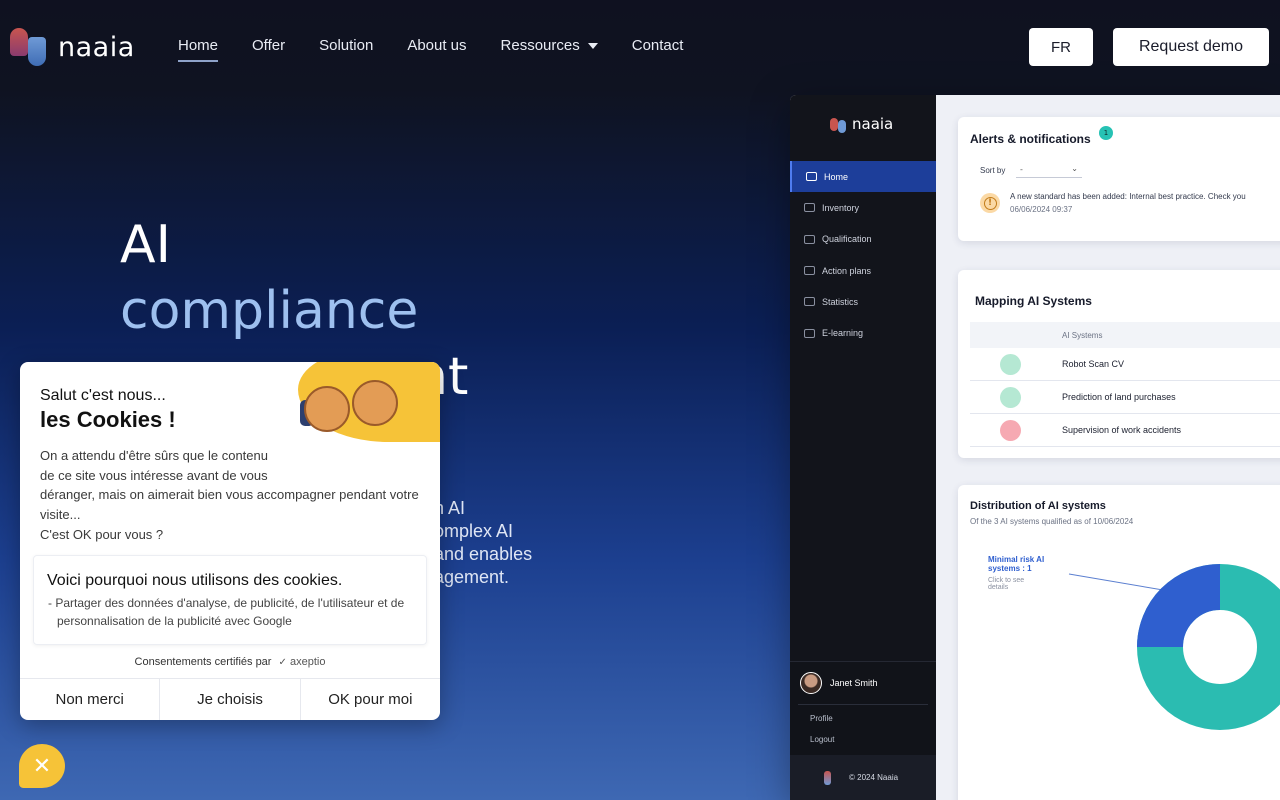  What do you see at coordinates (1119, 397) in the screenshot?
I see `system-name: Prediction of land purchases` at bounding box center [1119, 397].